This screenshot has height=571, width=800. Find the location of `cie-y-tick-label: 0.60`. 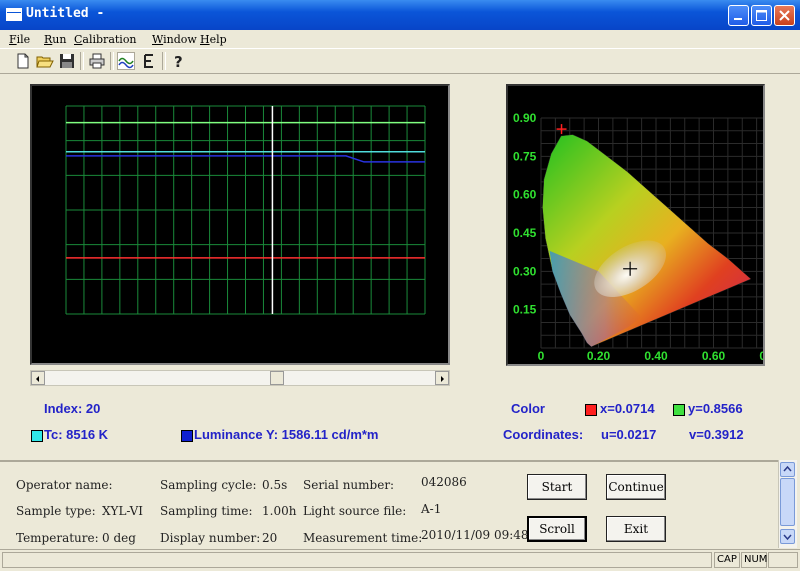

cie-y-tick-label: 0.60 is located at coordinates (525, 195).